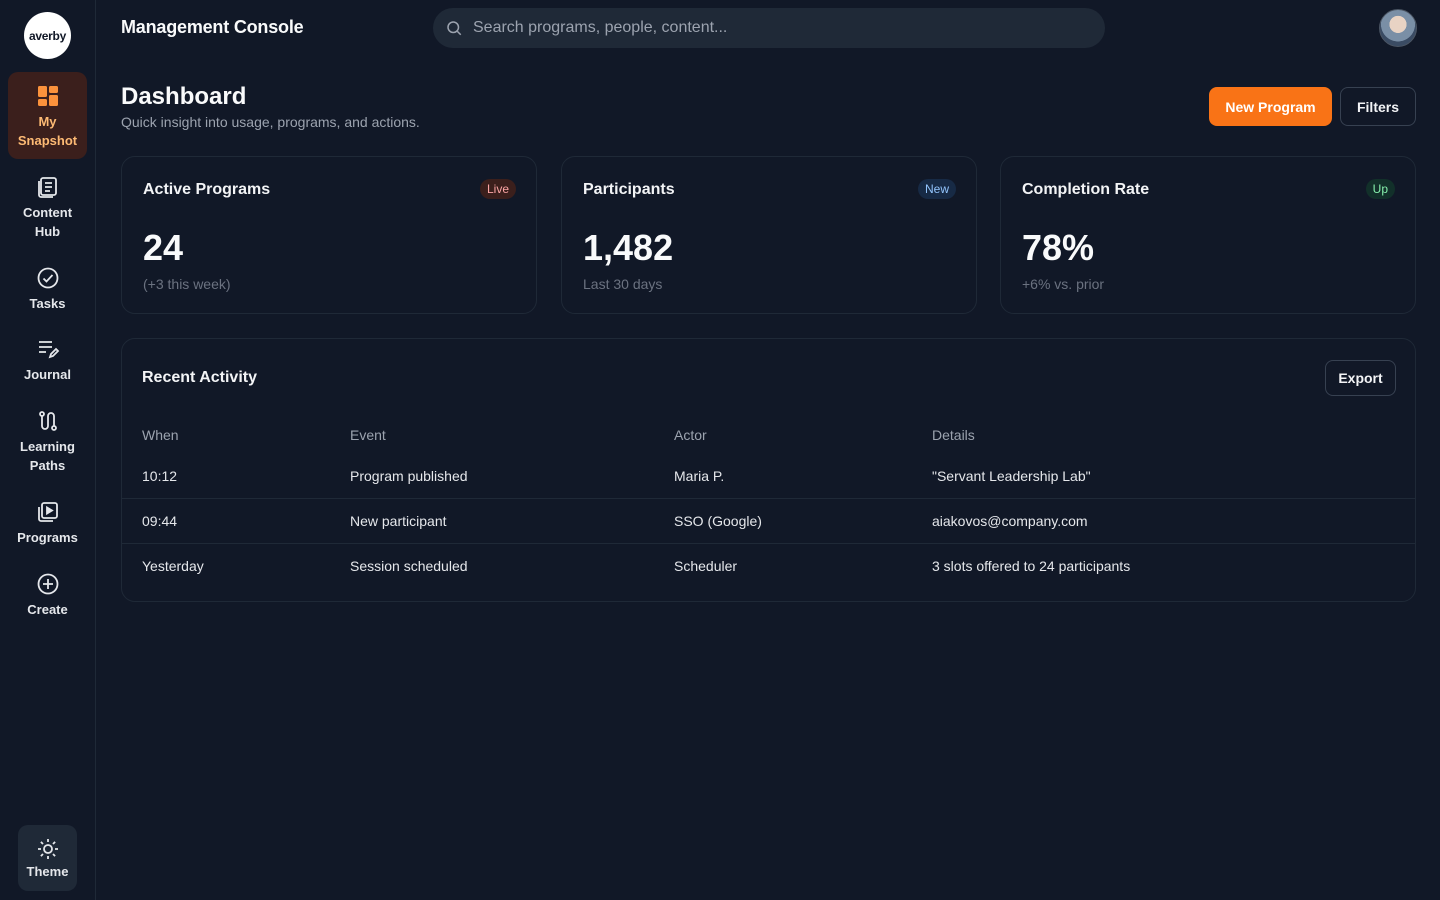 Image resolution: width=1440 pixels, height=900 pixels. What do you see at coordinates (1360, 378) in the screenshot?
I see `export-button: Export` at bounding box center [1360, 378].